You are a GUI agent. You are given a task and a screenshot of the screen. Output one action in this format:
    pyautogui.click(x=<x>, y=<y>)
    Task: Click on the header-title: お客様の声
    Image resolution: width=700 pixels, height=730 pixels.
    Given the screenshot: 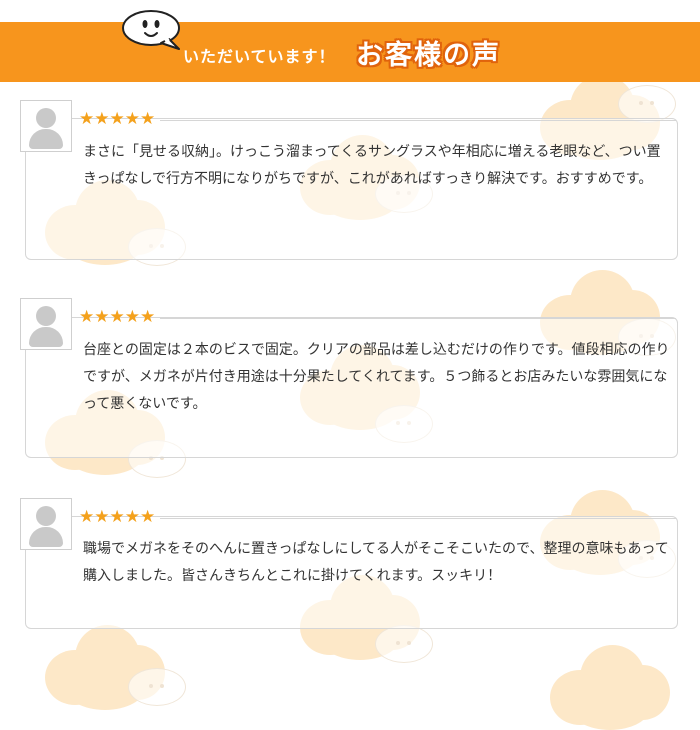 What is the action you would take?
    pyautogui.click(x=428, y=55)
    